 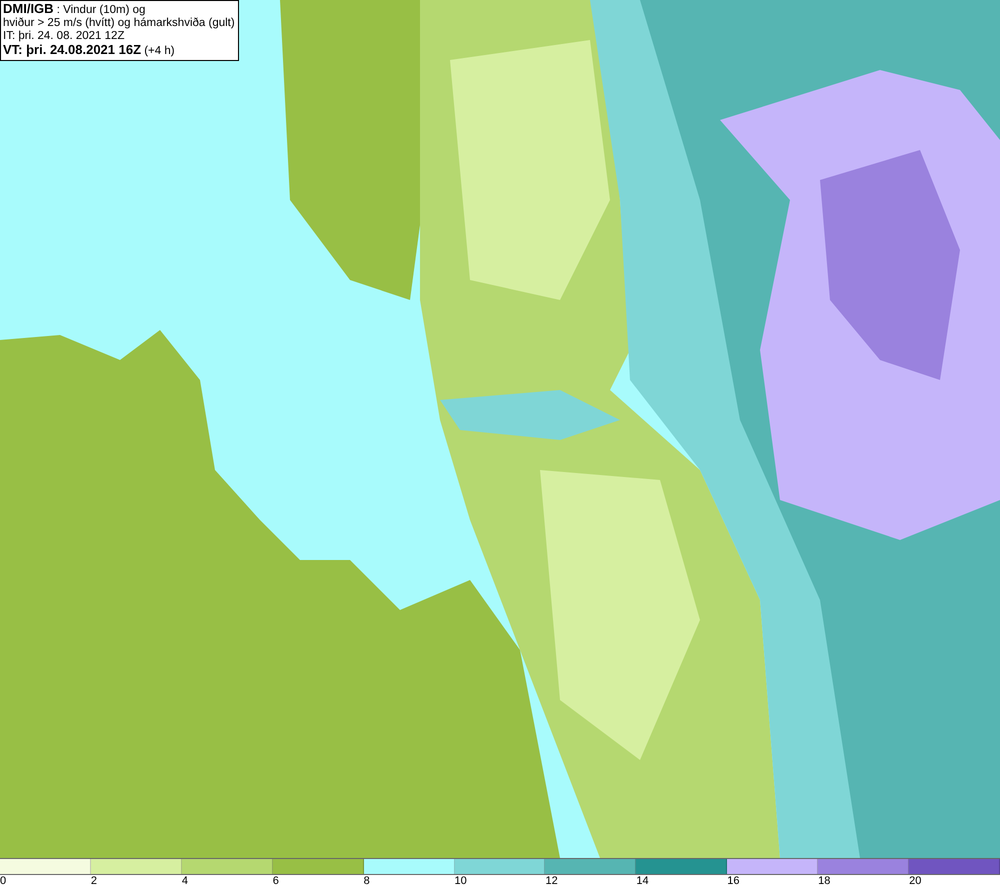 What do you see at coordinates (733, 881) in the screenshot?
I see `tick-label: 16` at bounding box center [733, 881].